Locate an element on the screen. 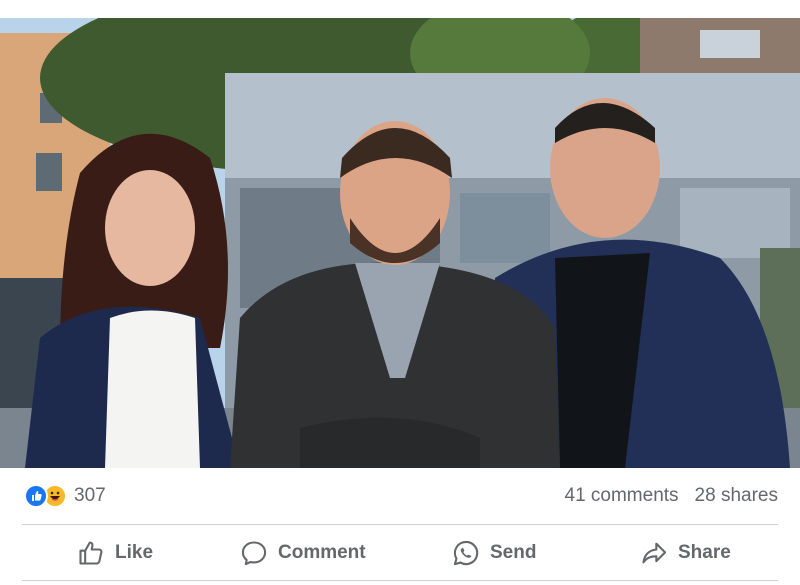  send-label: Send is located at coordinates (513, 552).